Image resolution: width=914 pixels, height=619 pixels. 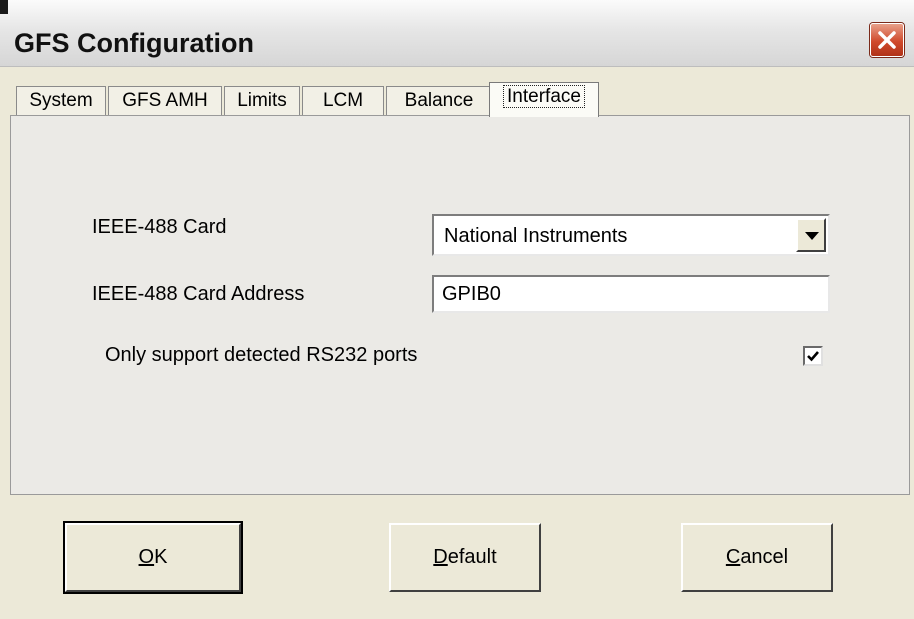 I want to click on cancel-mnemonic: C, so click(x=733, y=557).